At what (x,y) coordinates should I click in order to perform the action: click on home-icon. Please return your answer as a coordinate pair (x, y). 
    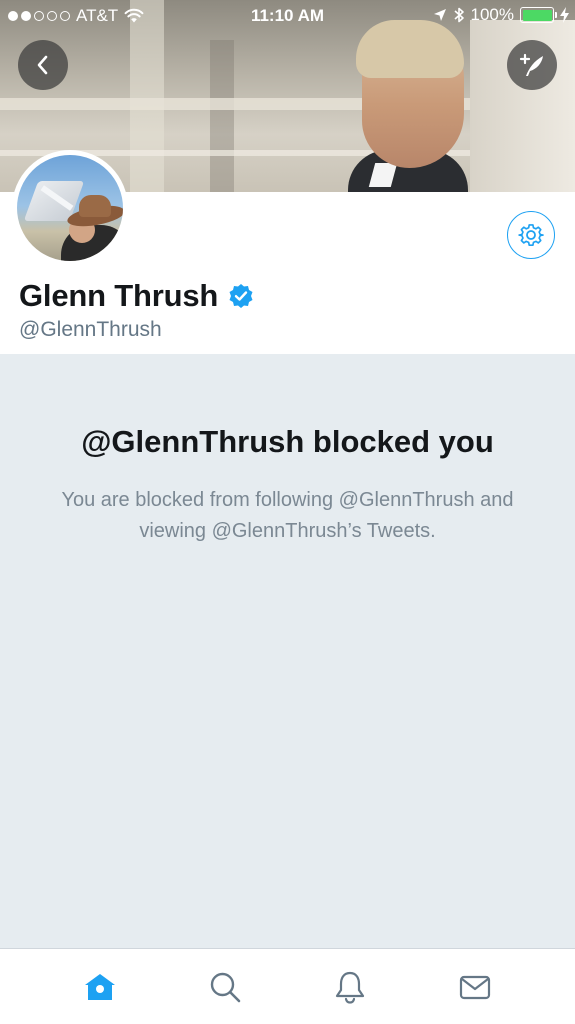
    Looking at the image, I should click on (100, 986).